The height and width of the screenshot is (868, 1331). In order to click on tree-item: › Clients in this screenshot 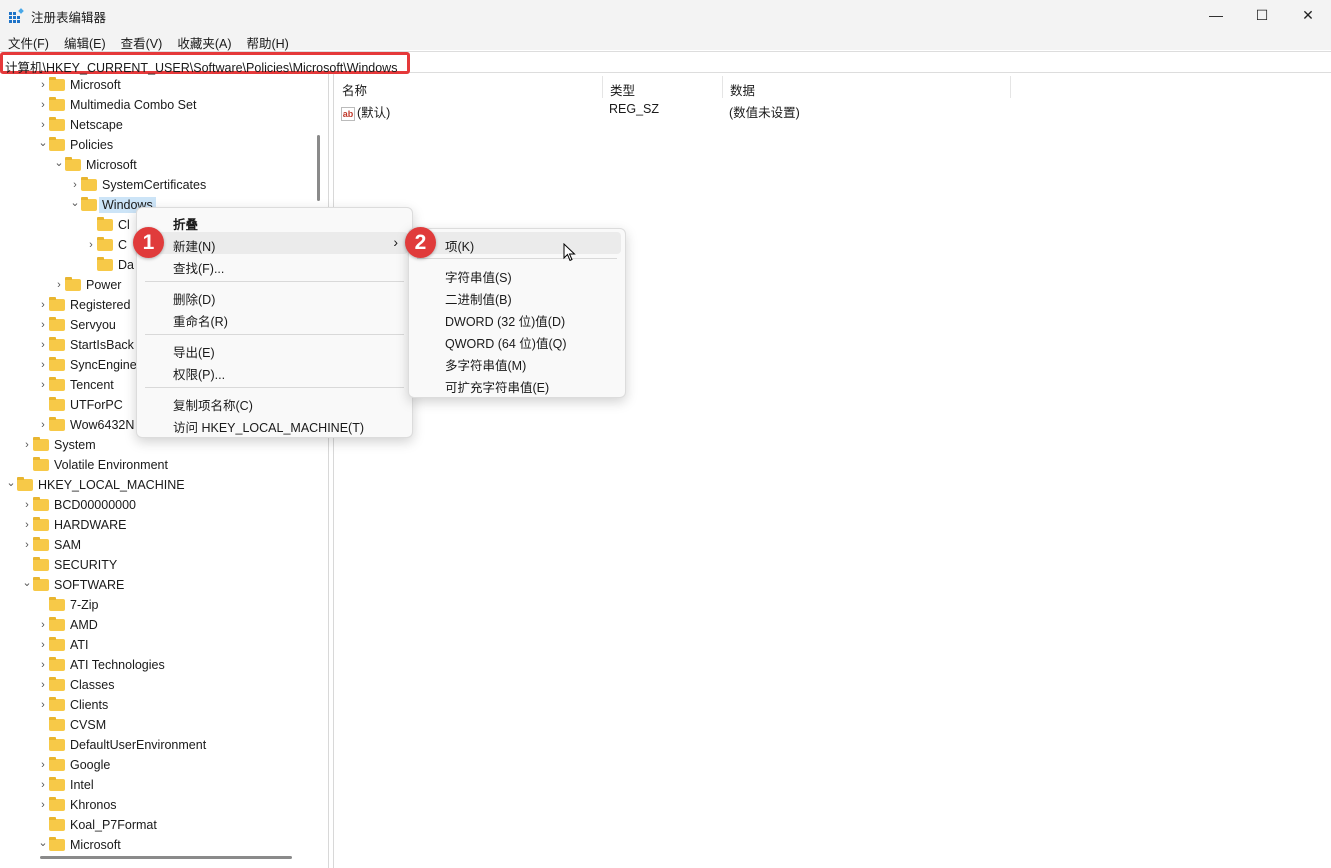, I will do `click(158, 705)`.